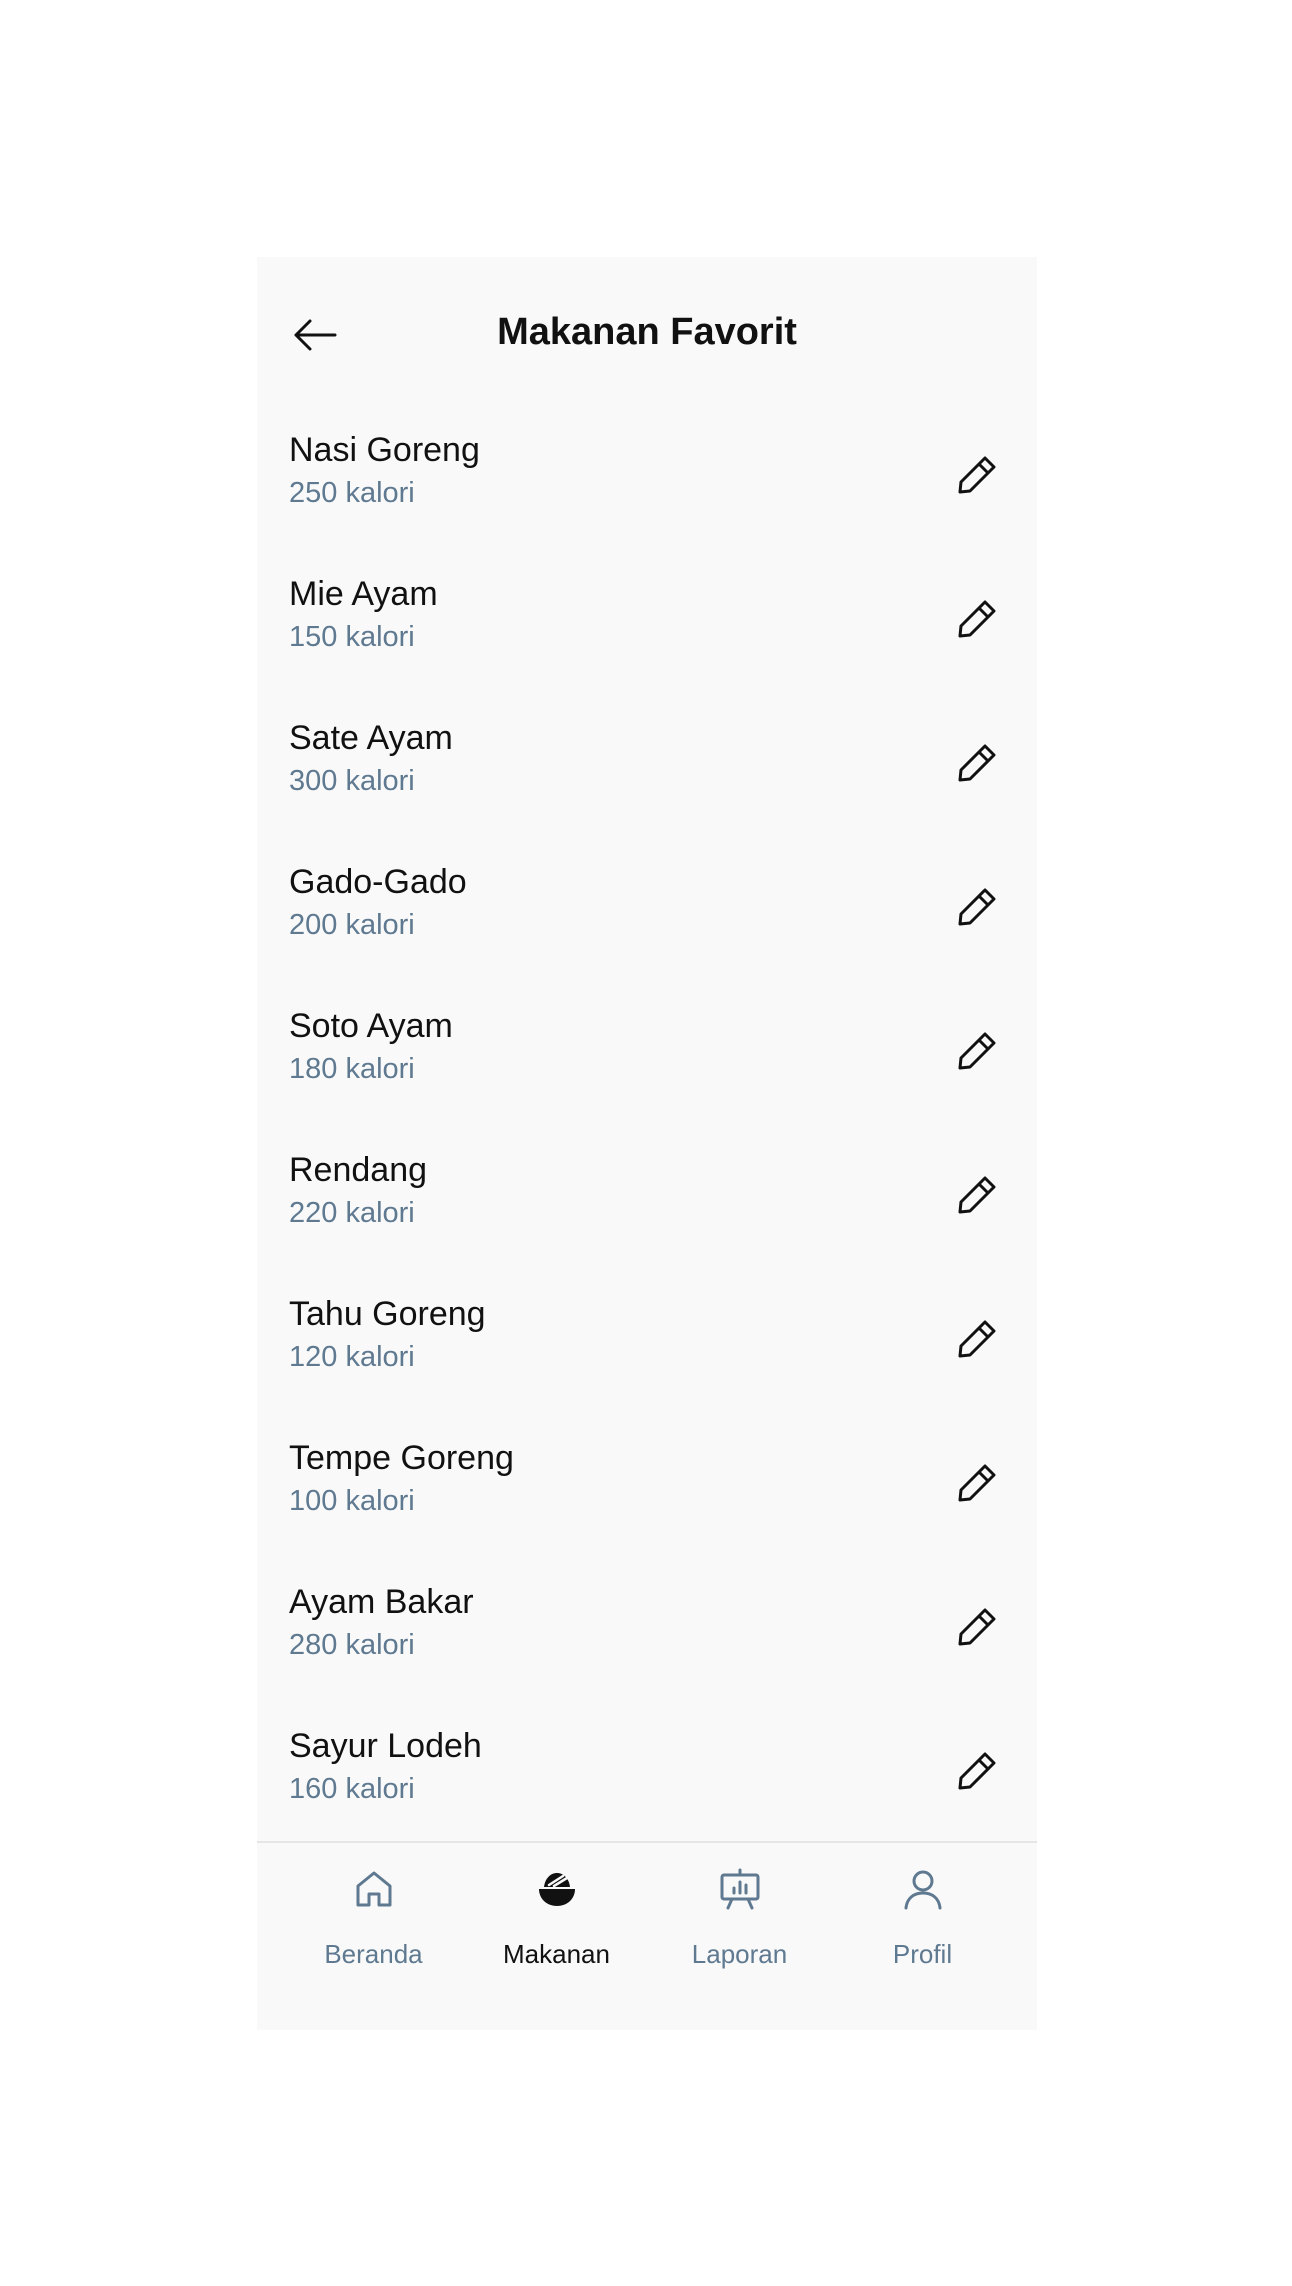 This screenshot has height=2286, width=1292. What do you see at coordinates (352, 1645) in the screenshot?
I see `food-calories: 280 kalori` at bounding box center [352, 1645].